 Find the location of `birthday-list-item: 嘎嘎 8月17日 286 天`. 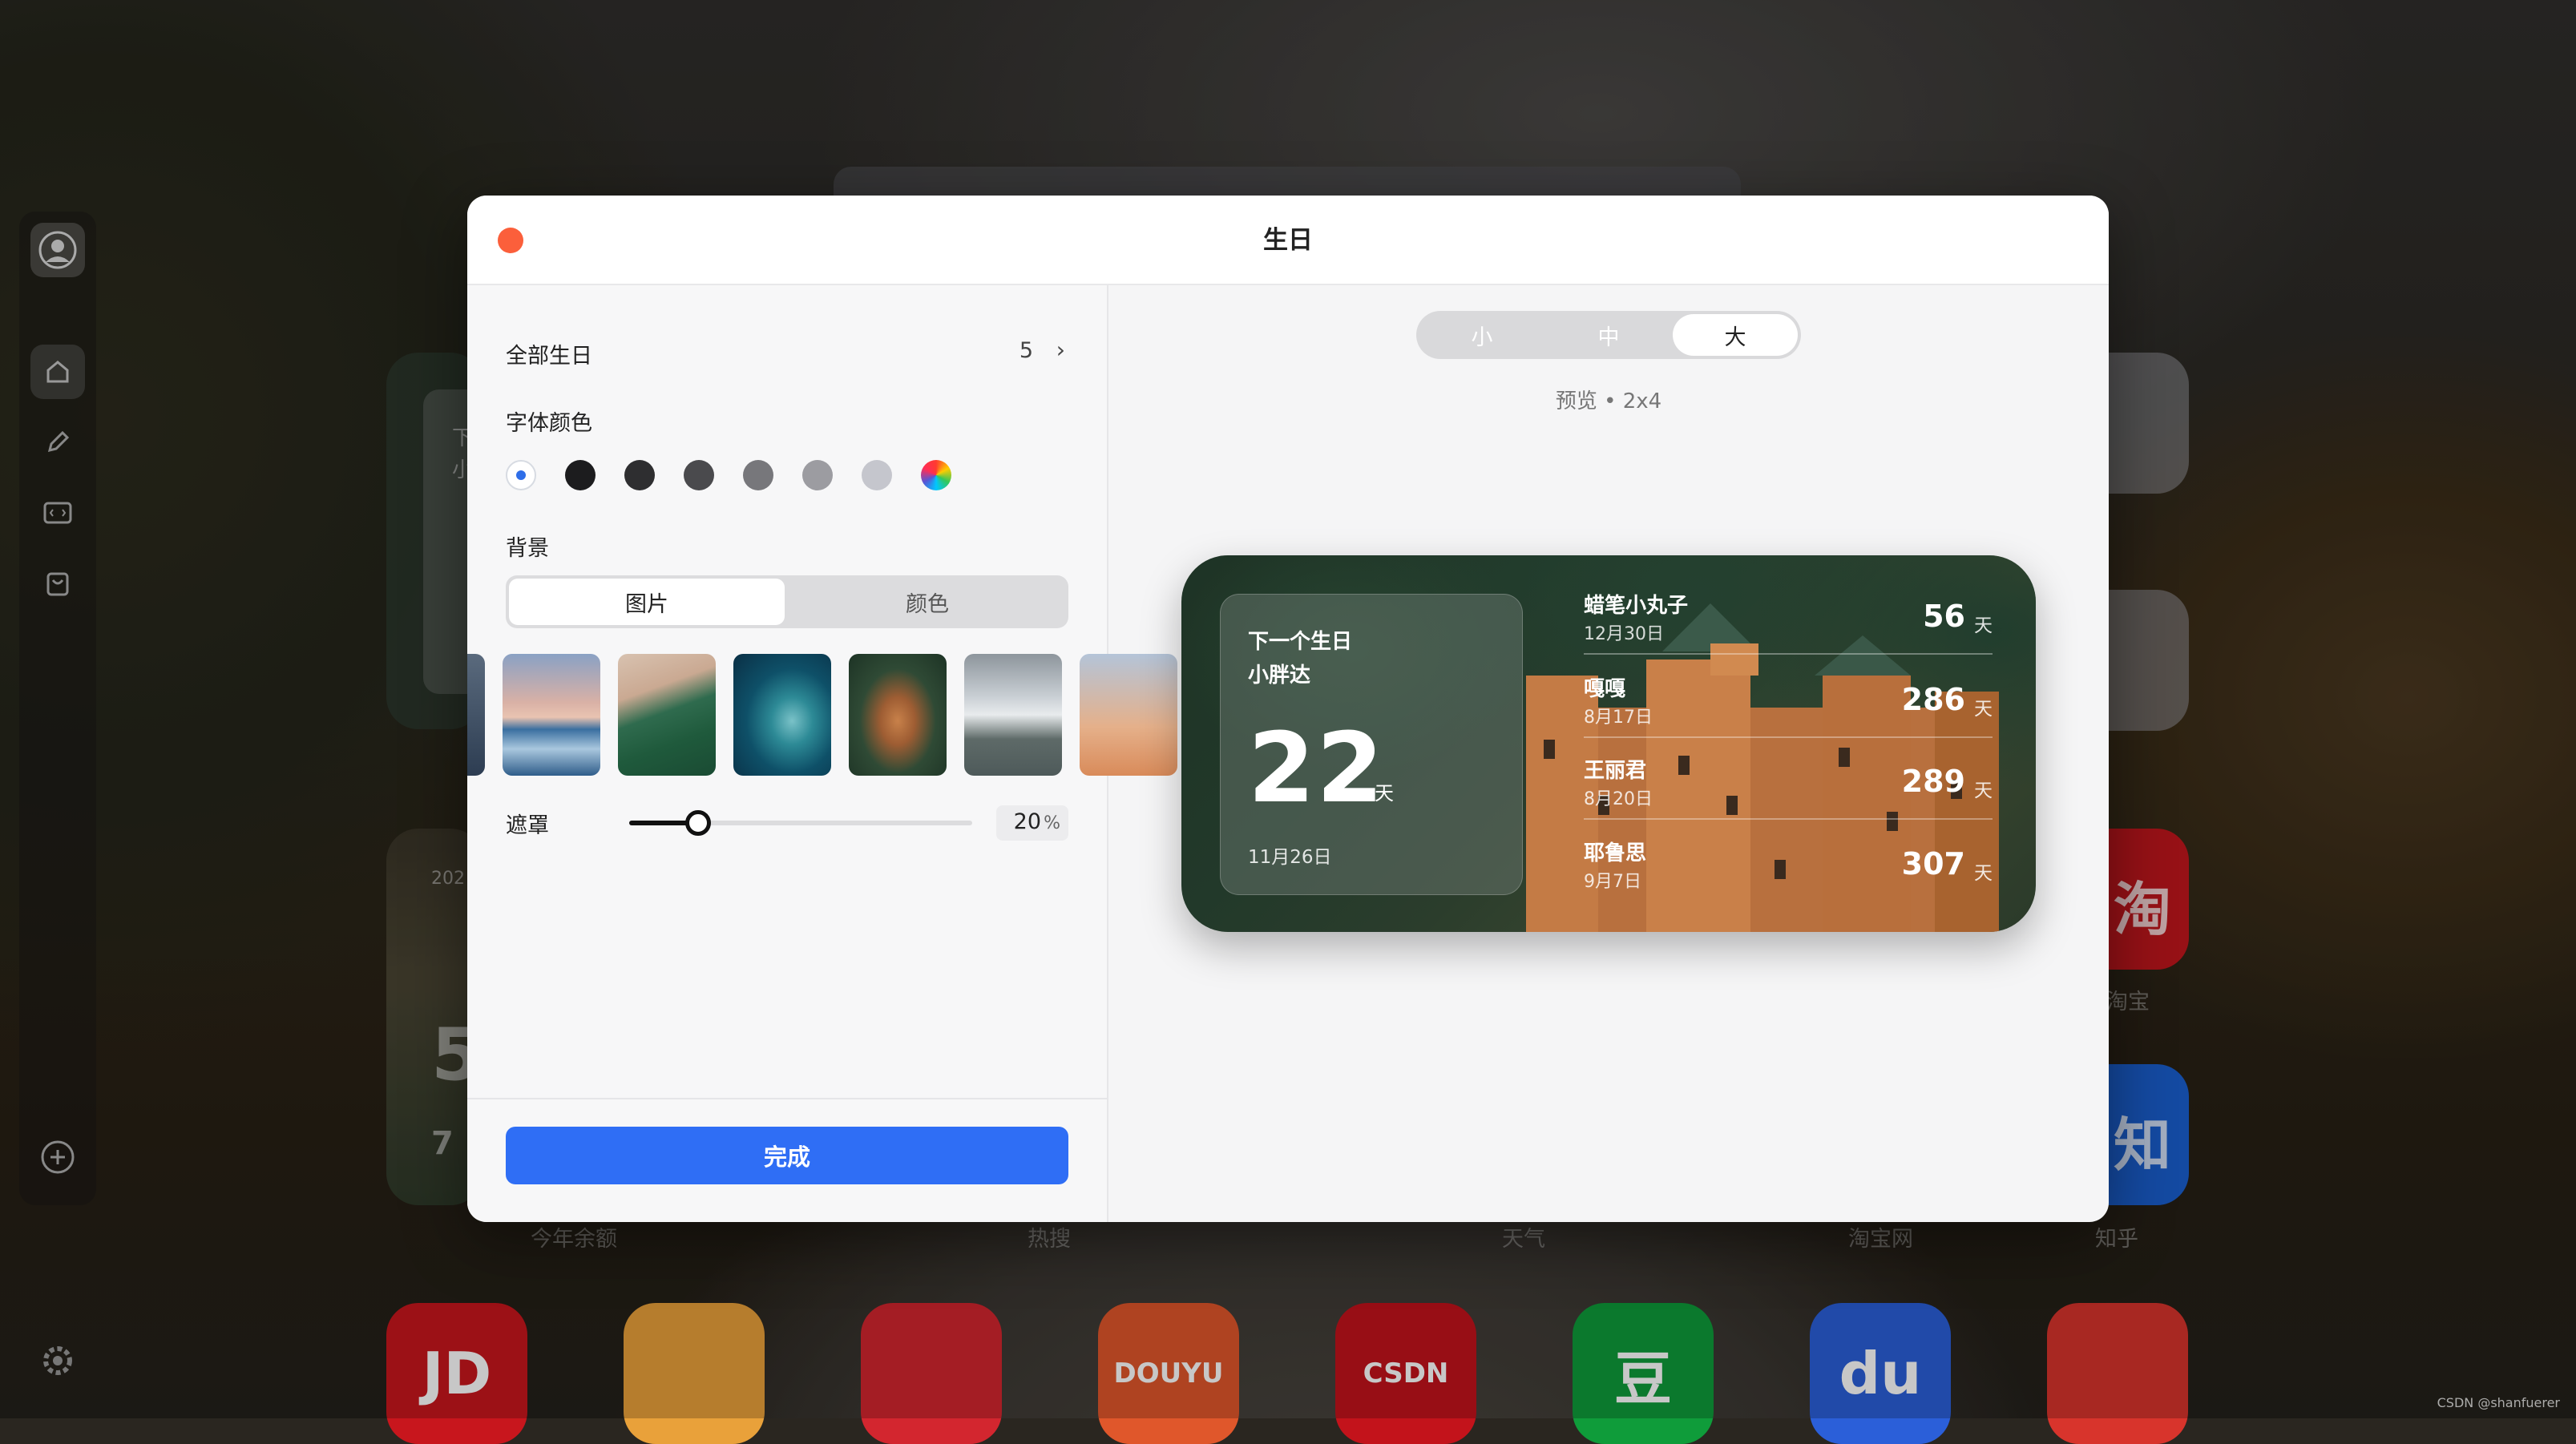

birthday-list-item: 嘎嘎 8月17日 286 天 is located at coordinates (1789, 712).